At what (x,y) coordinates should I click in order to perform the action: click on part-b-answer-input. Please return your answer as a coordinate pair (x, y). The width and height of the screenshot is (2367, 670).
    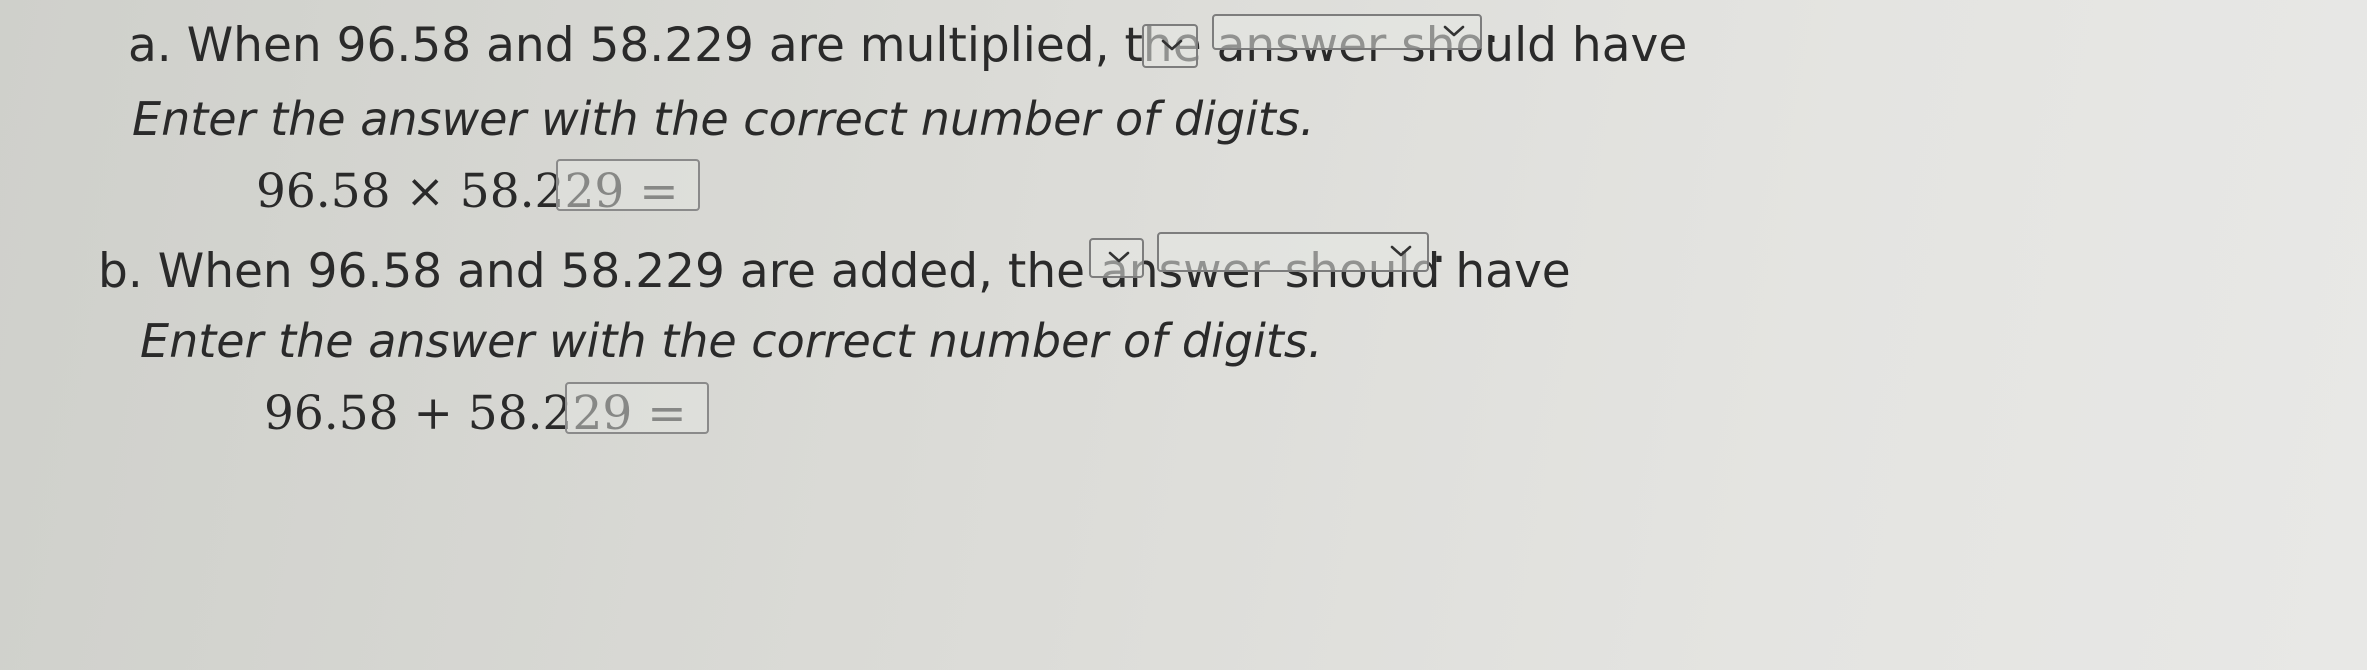
    Looking at the image, I should click on (637, 408).